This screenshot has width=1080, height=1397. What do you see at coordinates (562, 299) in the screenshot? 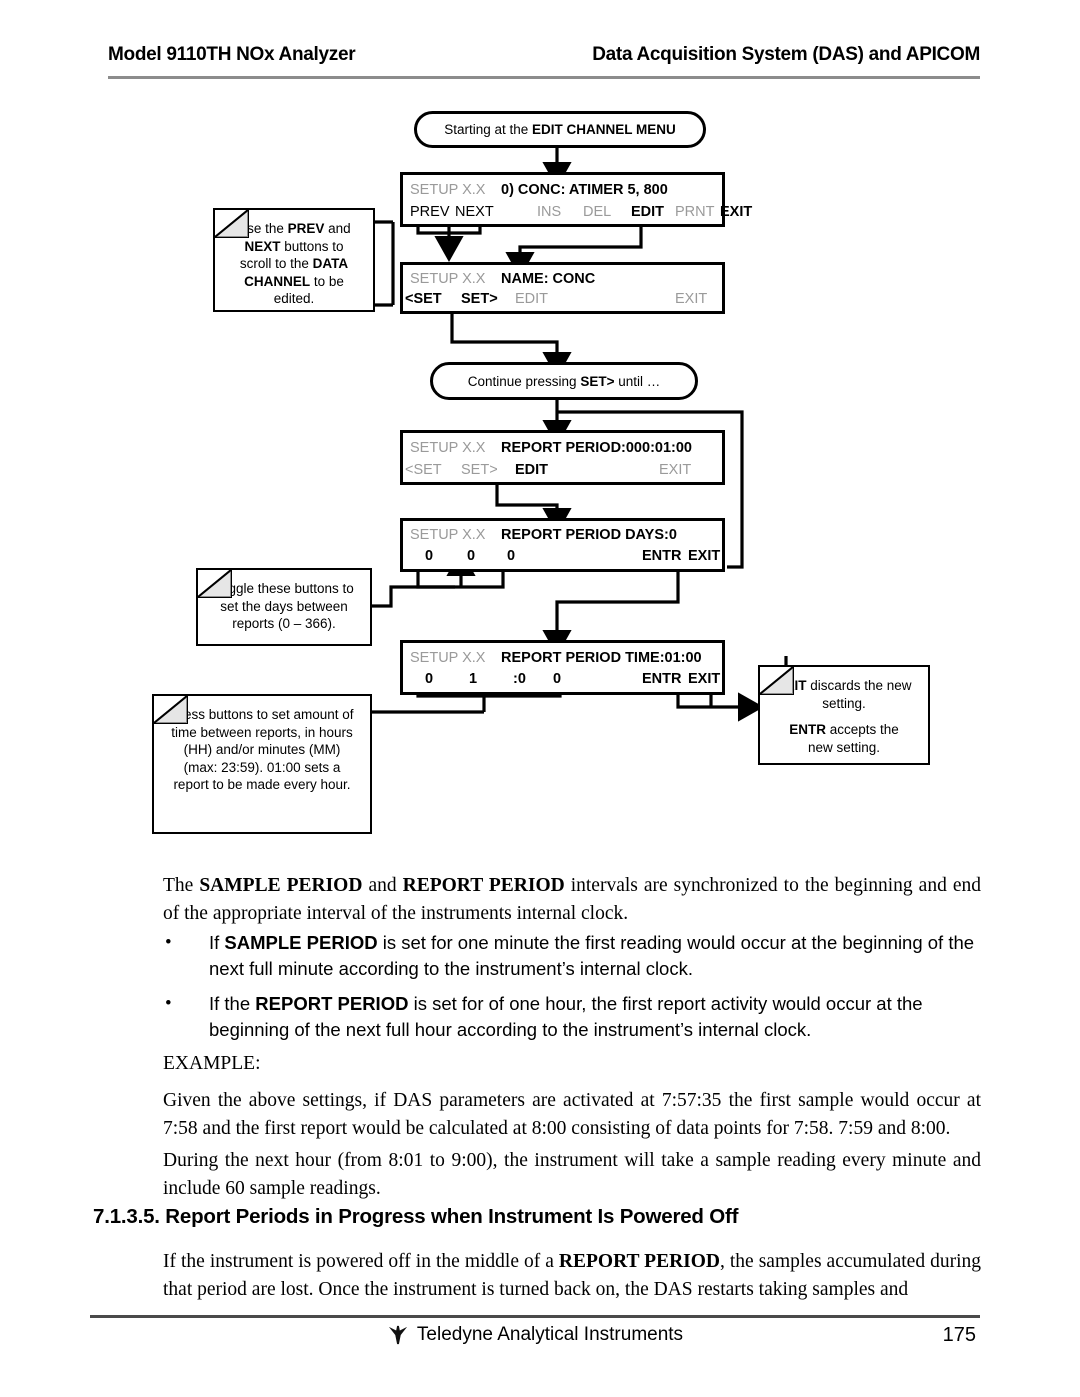
I see `name-screen-button-row: <SET SET> EDIT EXIT` at bounding box center [562, 299].